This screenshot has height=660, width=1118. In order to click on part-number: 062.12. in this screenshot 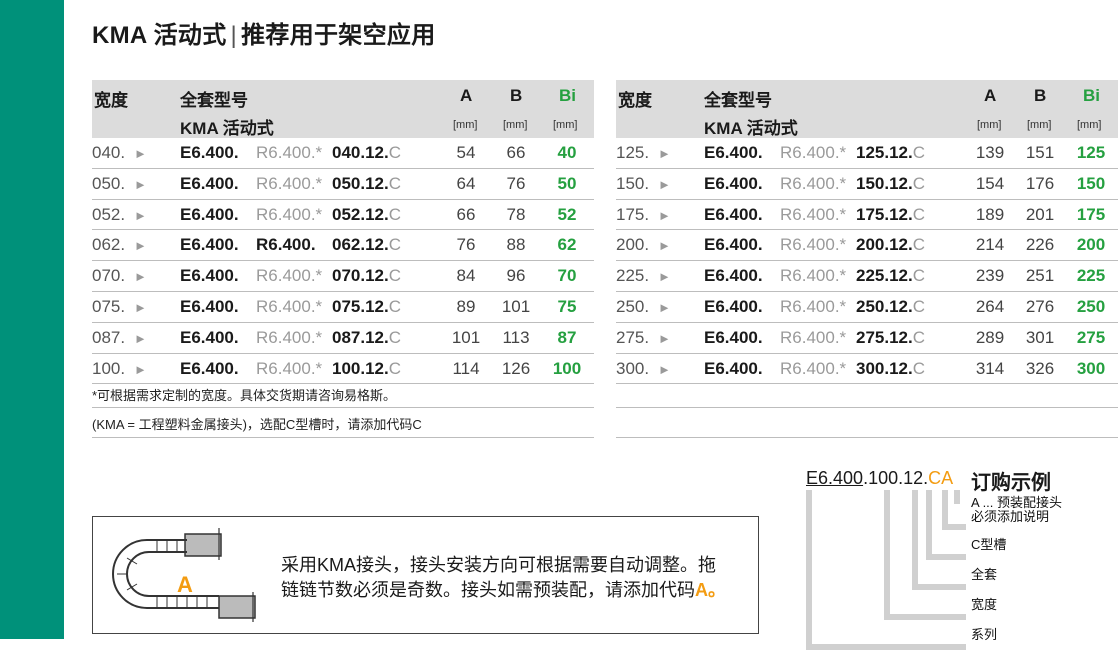, I will do `click(360, 245)`.